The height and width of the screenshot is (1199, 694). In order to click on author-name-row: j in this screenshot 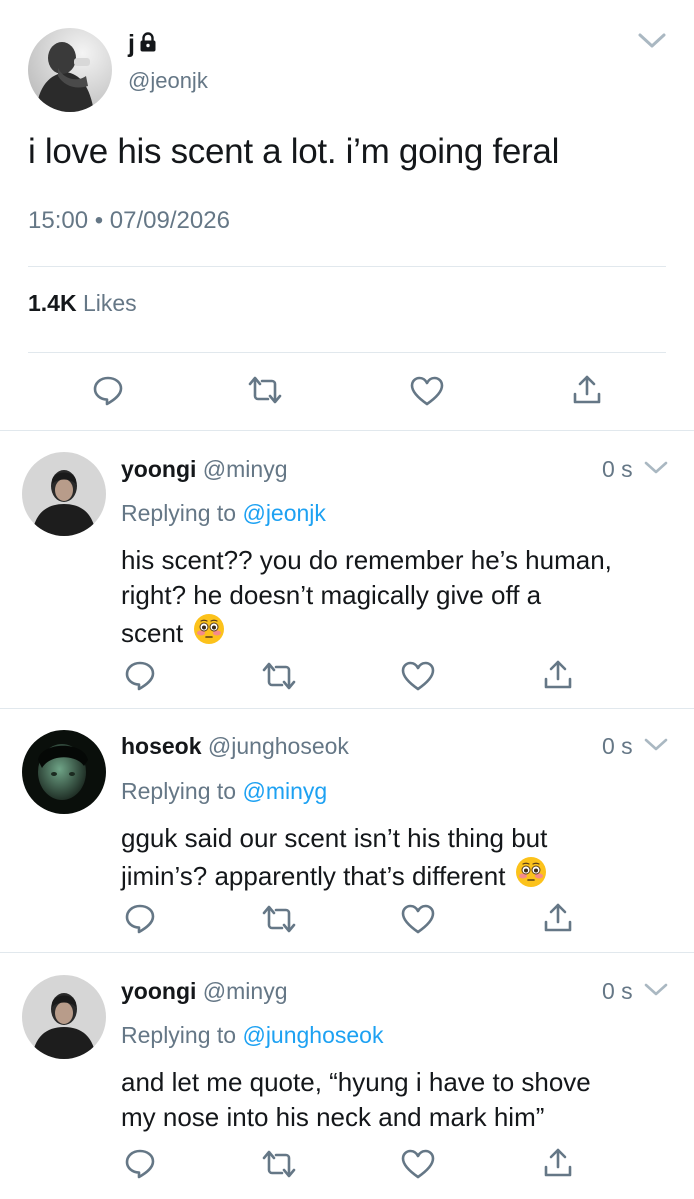, I will do `click(142, 44)`.